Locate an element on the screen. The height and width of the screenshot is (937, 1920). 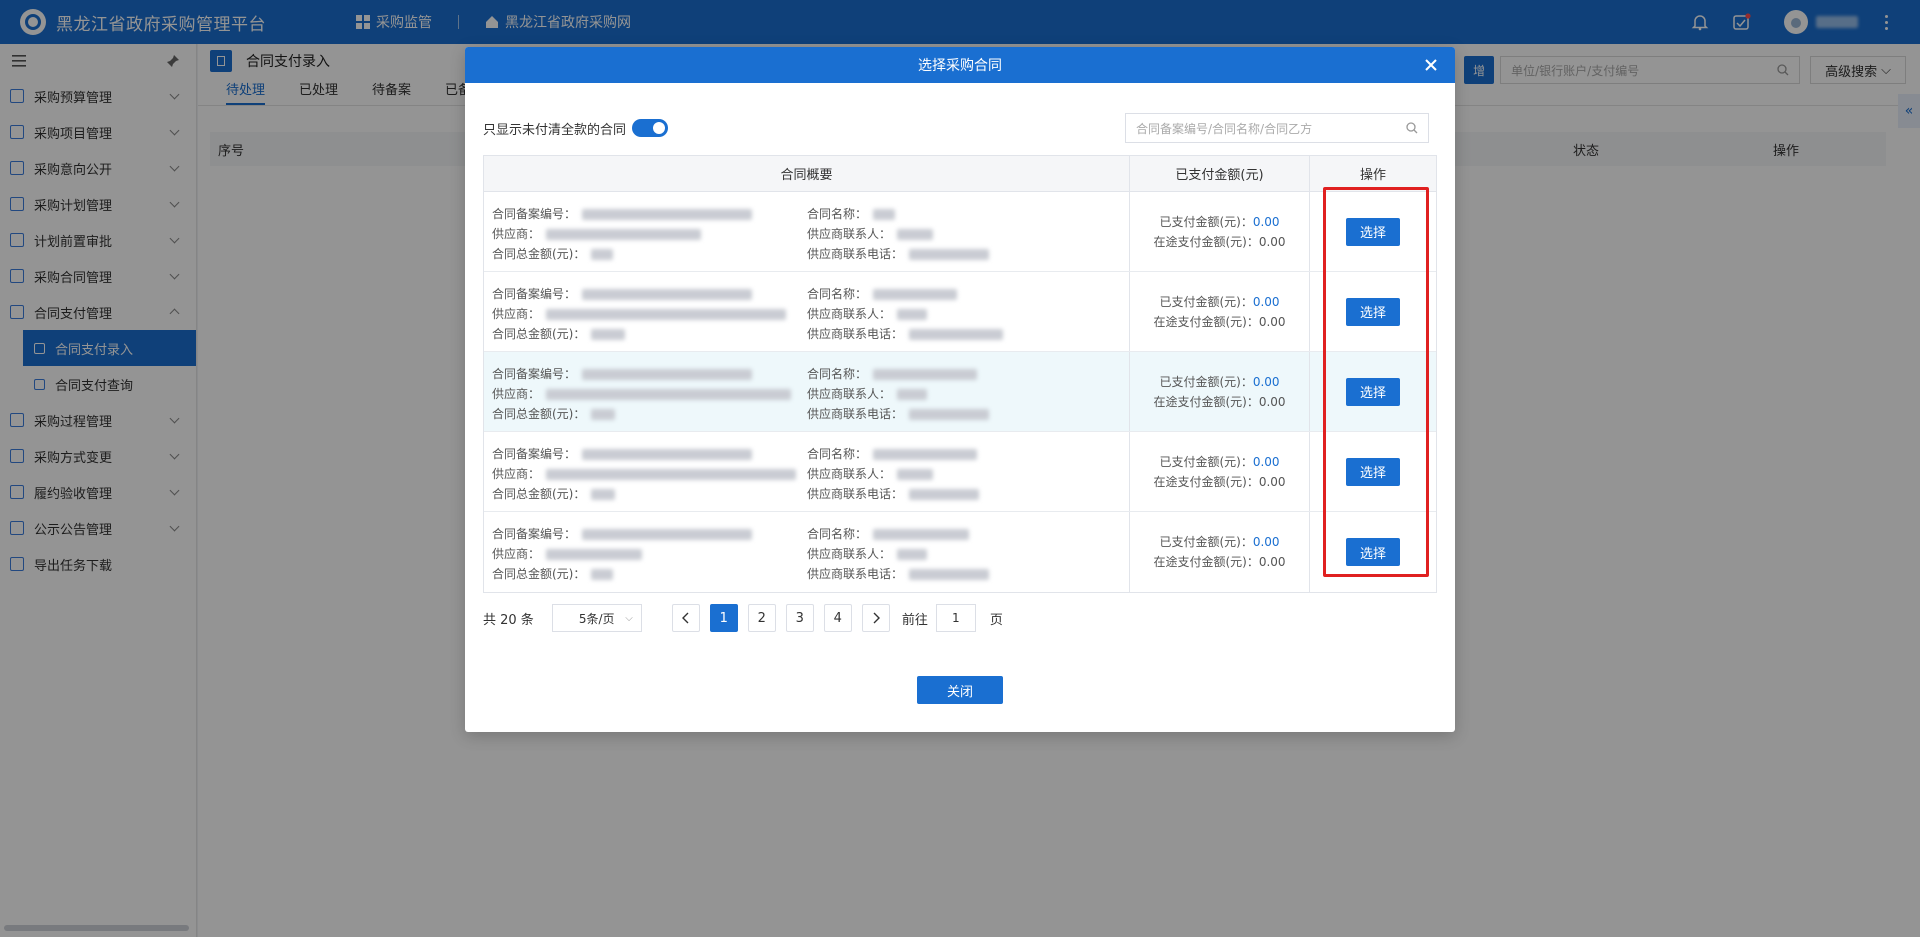
pagination: 共 20 条 5条/页 ⌵ 1 2 3 4 前往 1 页 is located at coordinates (743, 618).